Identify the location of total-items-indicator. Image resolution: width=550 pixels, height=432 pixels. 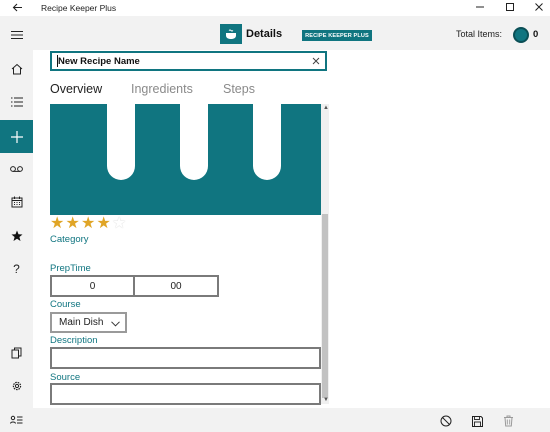
(521, 35).